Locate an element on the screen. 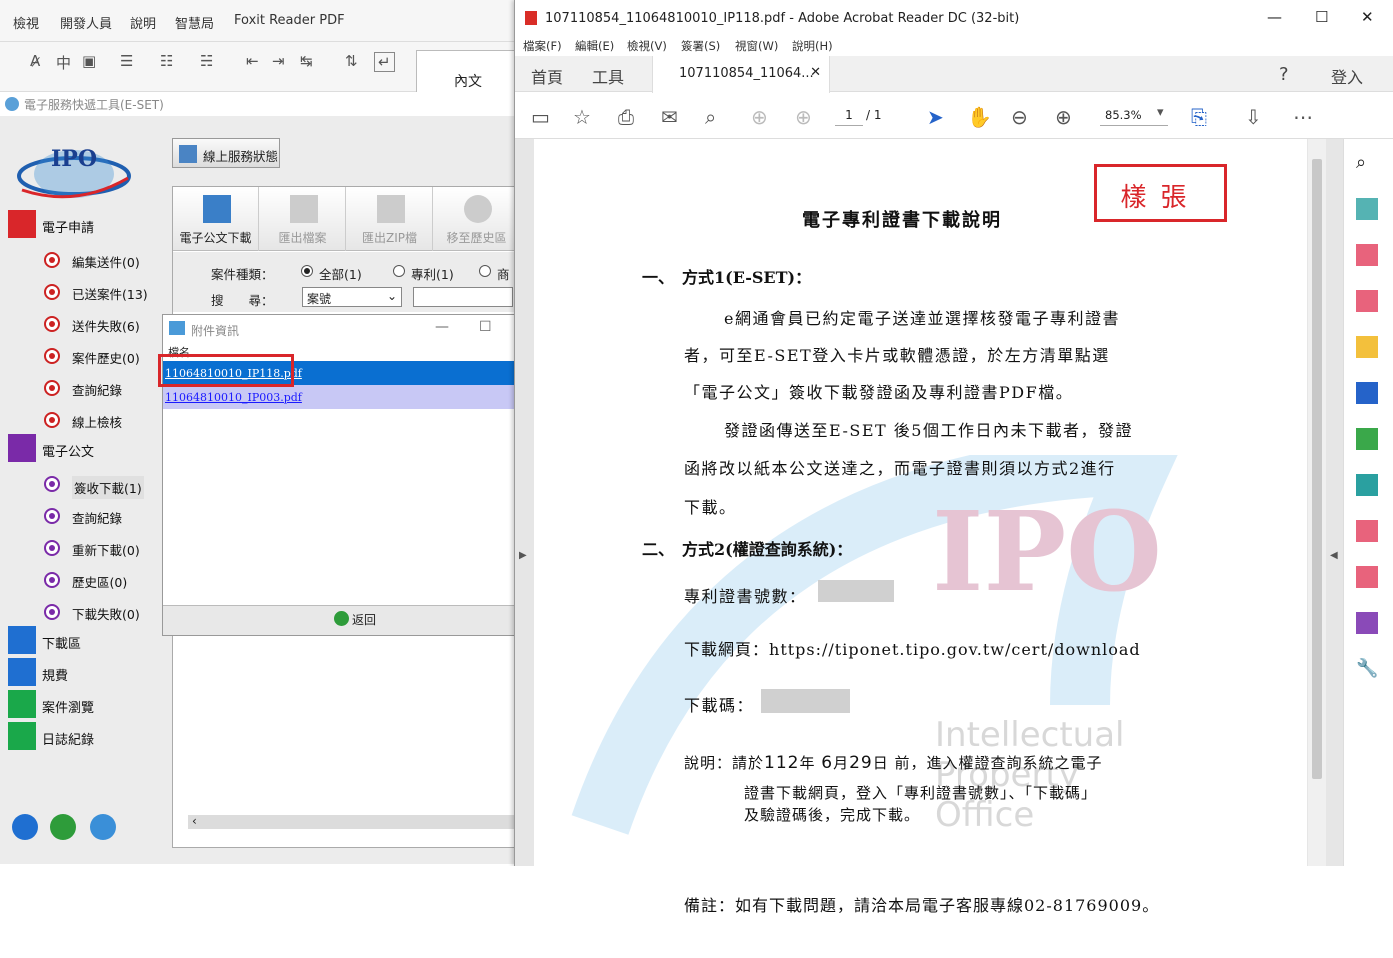 This screenshot has width=1393, height=958. search-field-select: 案號⌄ is located at coordinates (352, 297).